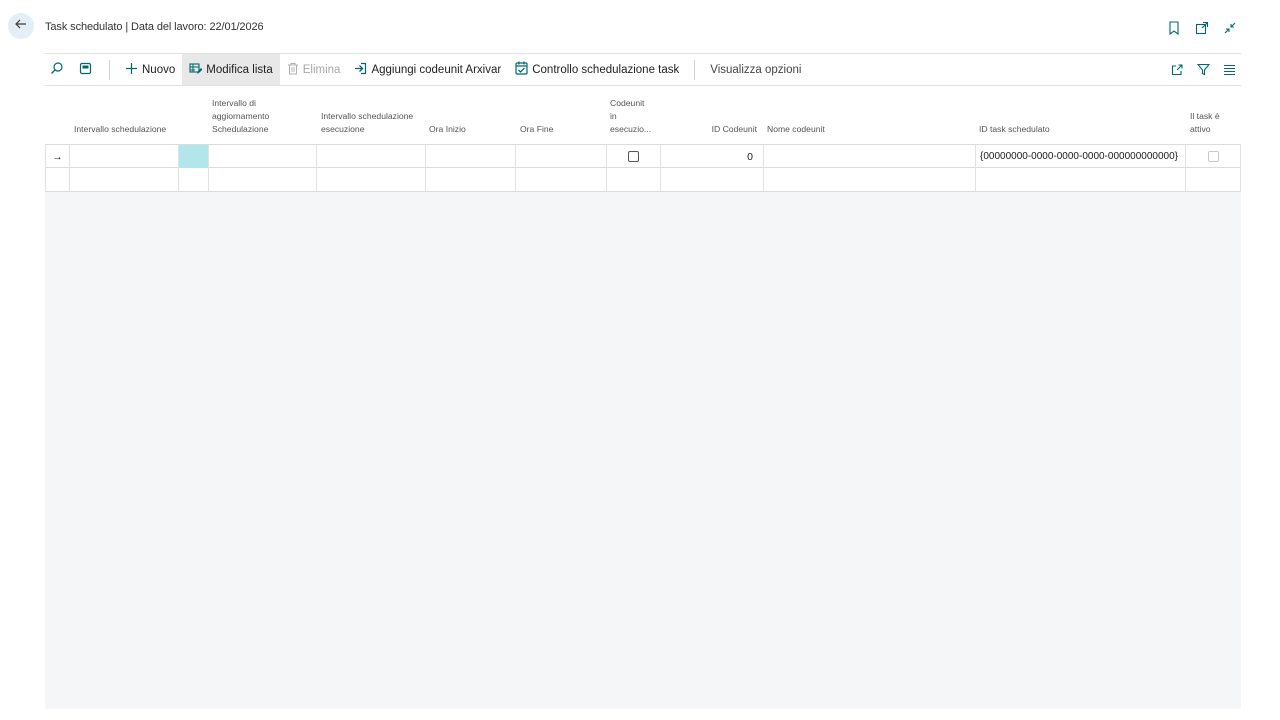  Describe the element at coordinates (1229, 70) in the screenshot. I see `list-view-icon` at that location.